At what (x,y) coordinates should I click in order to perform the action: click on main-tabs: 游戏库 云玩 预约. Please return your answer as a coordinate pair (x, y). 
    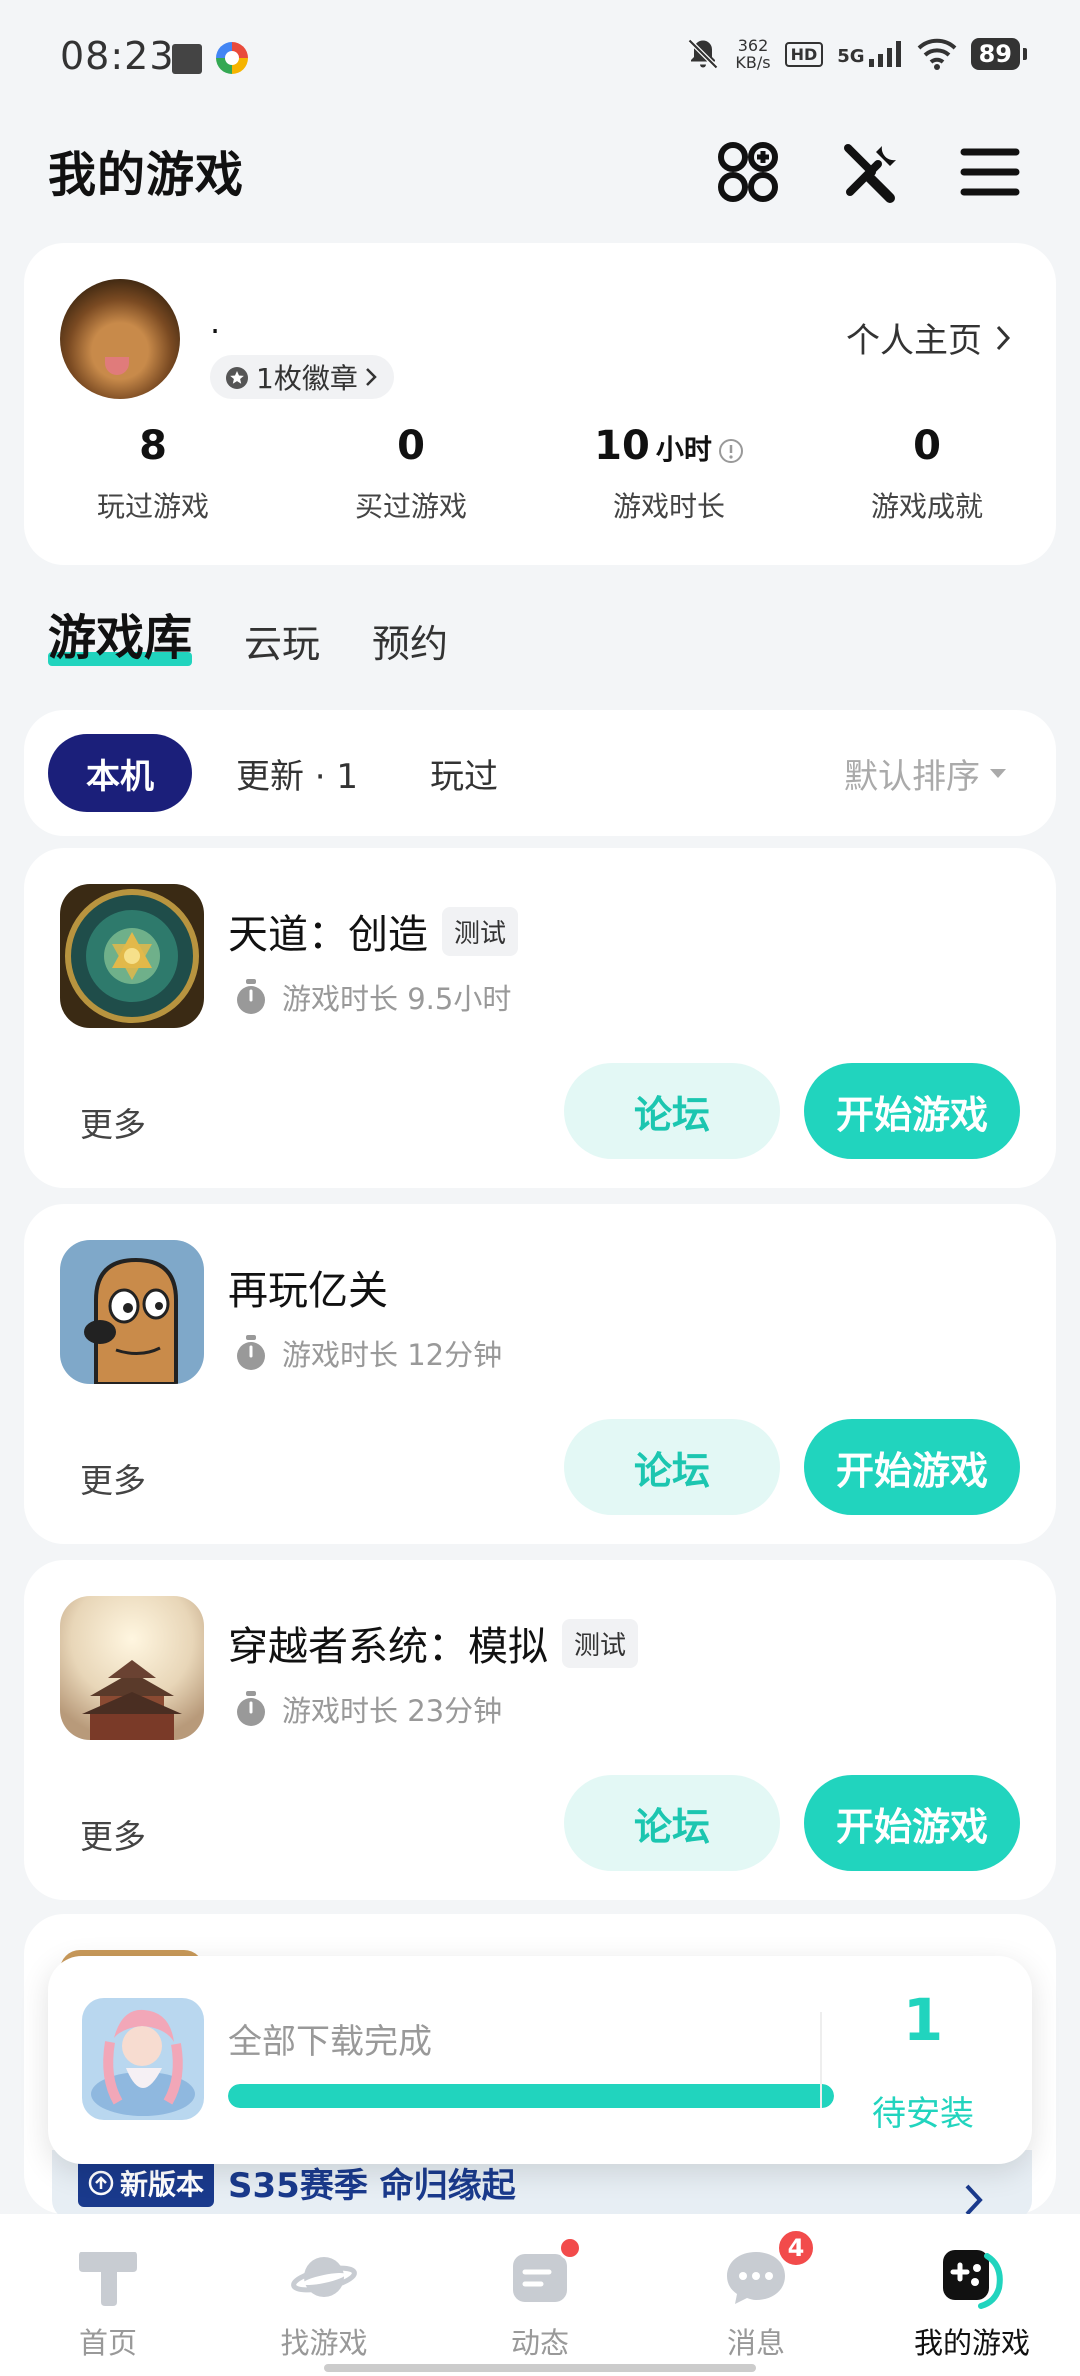
    Looking at the image, I should click on (248, 638).